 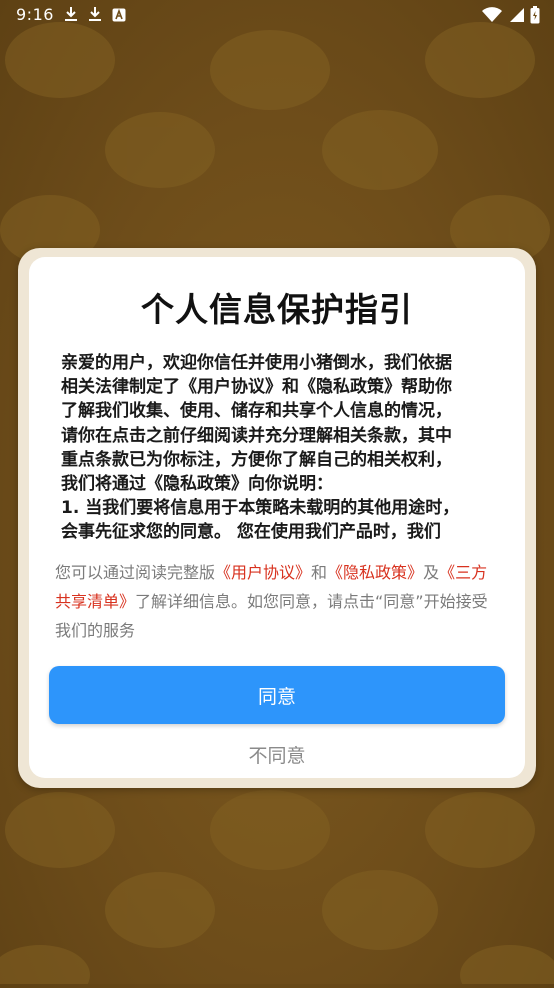 I want to click on agree-button-label: 同意, so click(x=276, y=696).